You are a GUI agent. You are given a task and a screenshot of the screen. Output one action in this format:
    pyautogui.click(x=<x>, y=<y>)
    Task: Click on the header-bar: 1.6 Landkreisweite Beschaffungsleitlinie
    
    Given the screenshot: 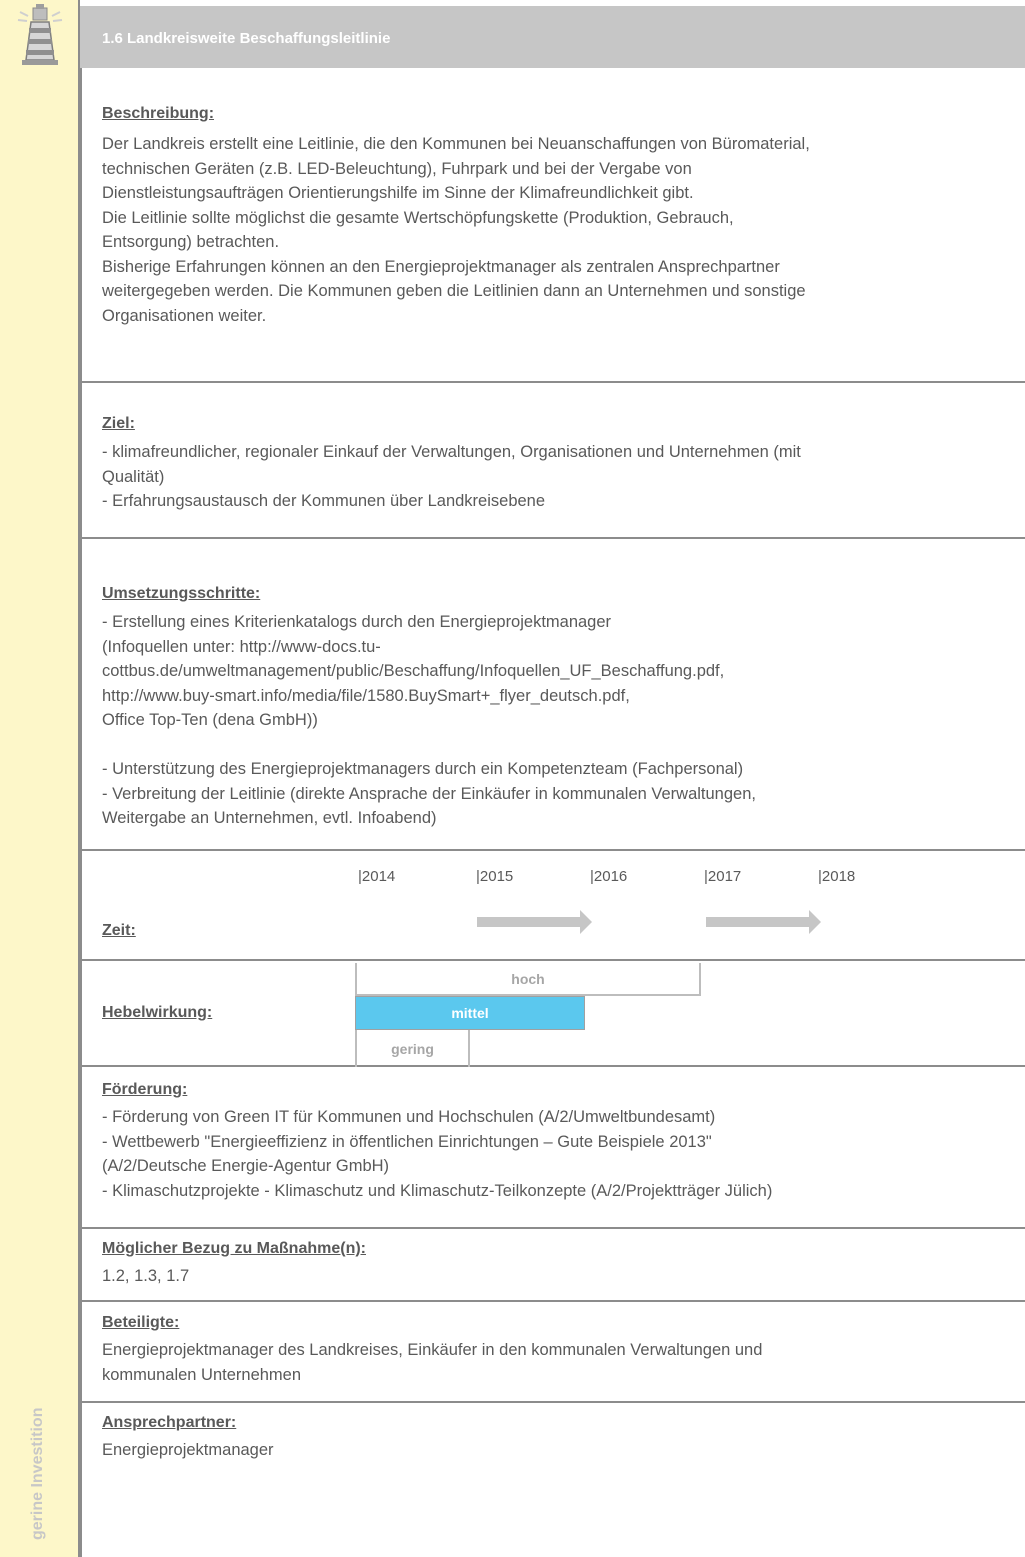 What is the action you would take?
    pyautogui.click(x=552, y=37)
    